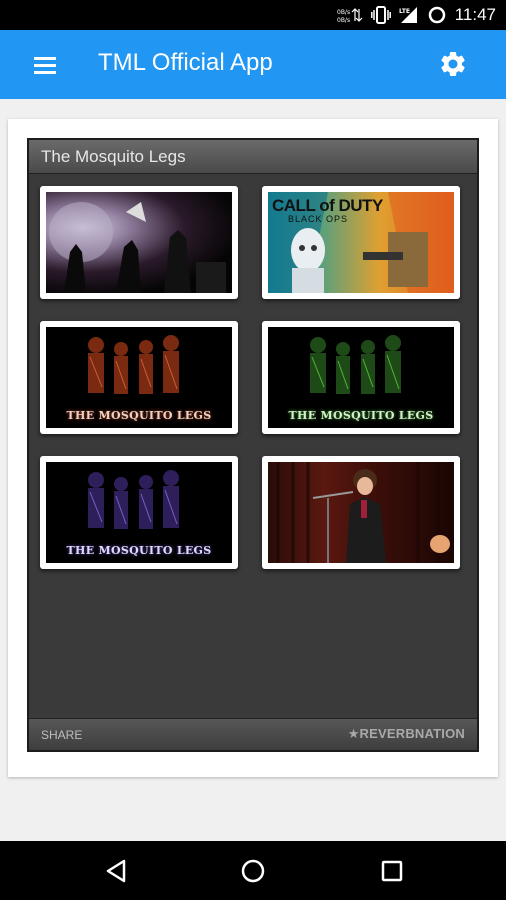 The height and width of the screenshot is (900, 506). Describe the element at coordinates (327, 205) in the screenshot. I see `cod-logo-text: CALL of DUTY` at that location.